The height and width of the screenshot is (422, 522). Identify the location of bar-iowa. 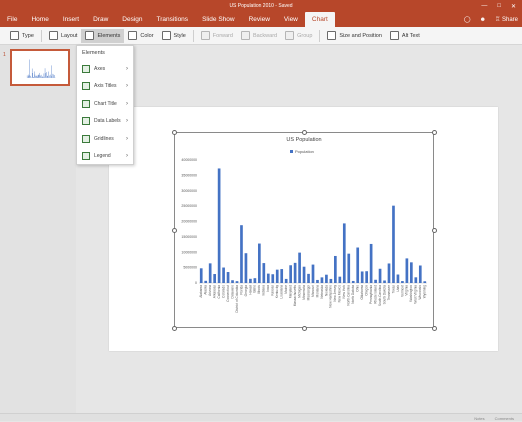
(268, 278).